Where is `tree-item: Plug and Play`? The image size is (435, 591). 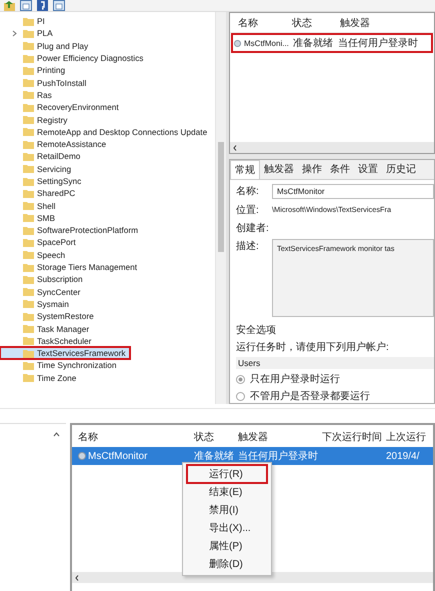 tree-item: Plug and Play is located at coordinates (46, 46).